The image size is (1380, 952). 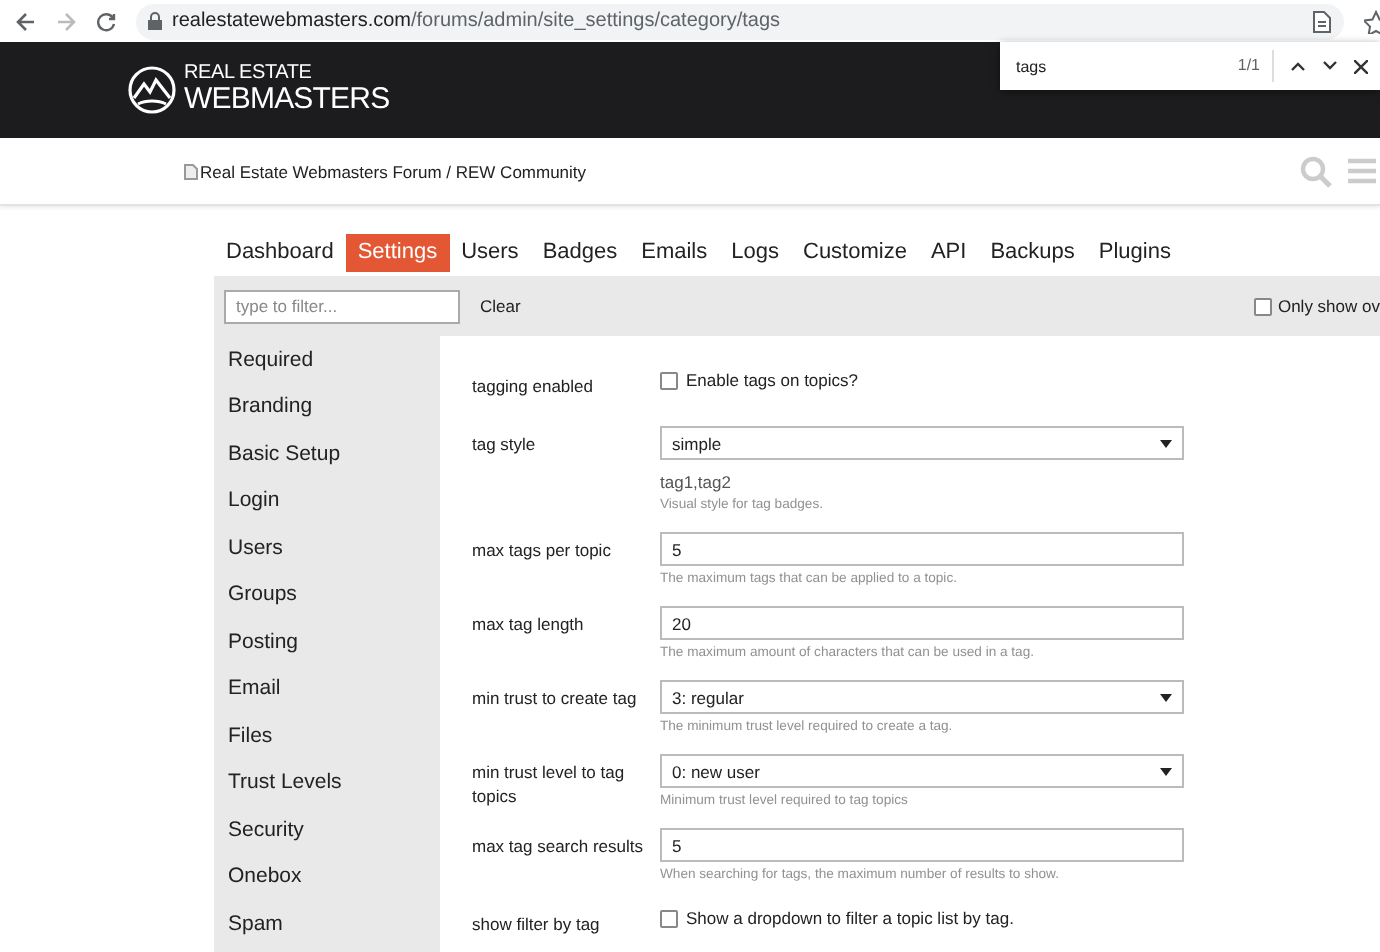 What do you see at coordinates (850, 918) in the screenshot?
I see `checkbox-label: Show a dropdown to filter a topic list by tag.` at bounding box center [850, 918].